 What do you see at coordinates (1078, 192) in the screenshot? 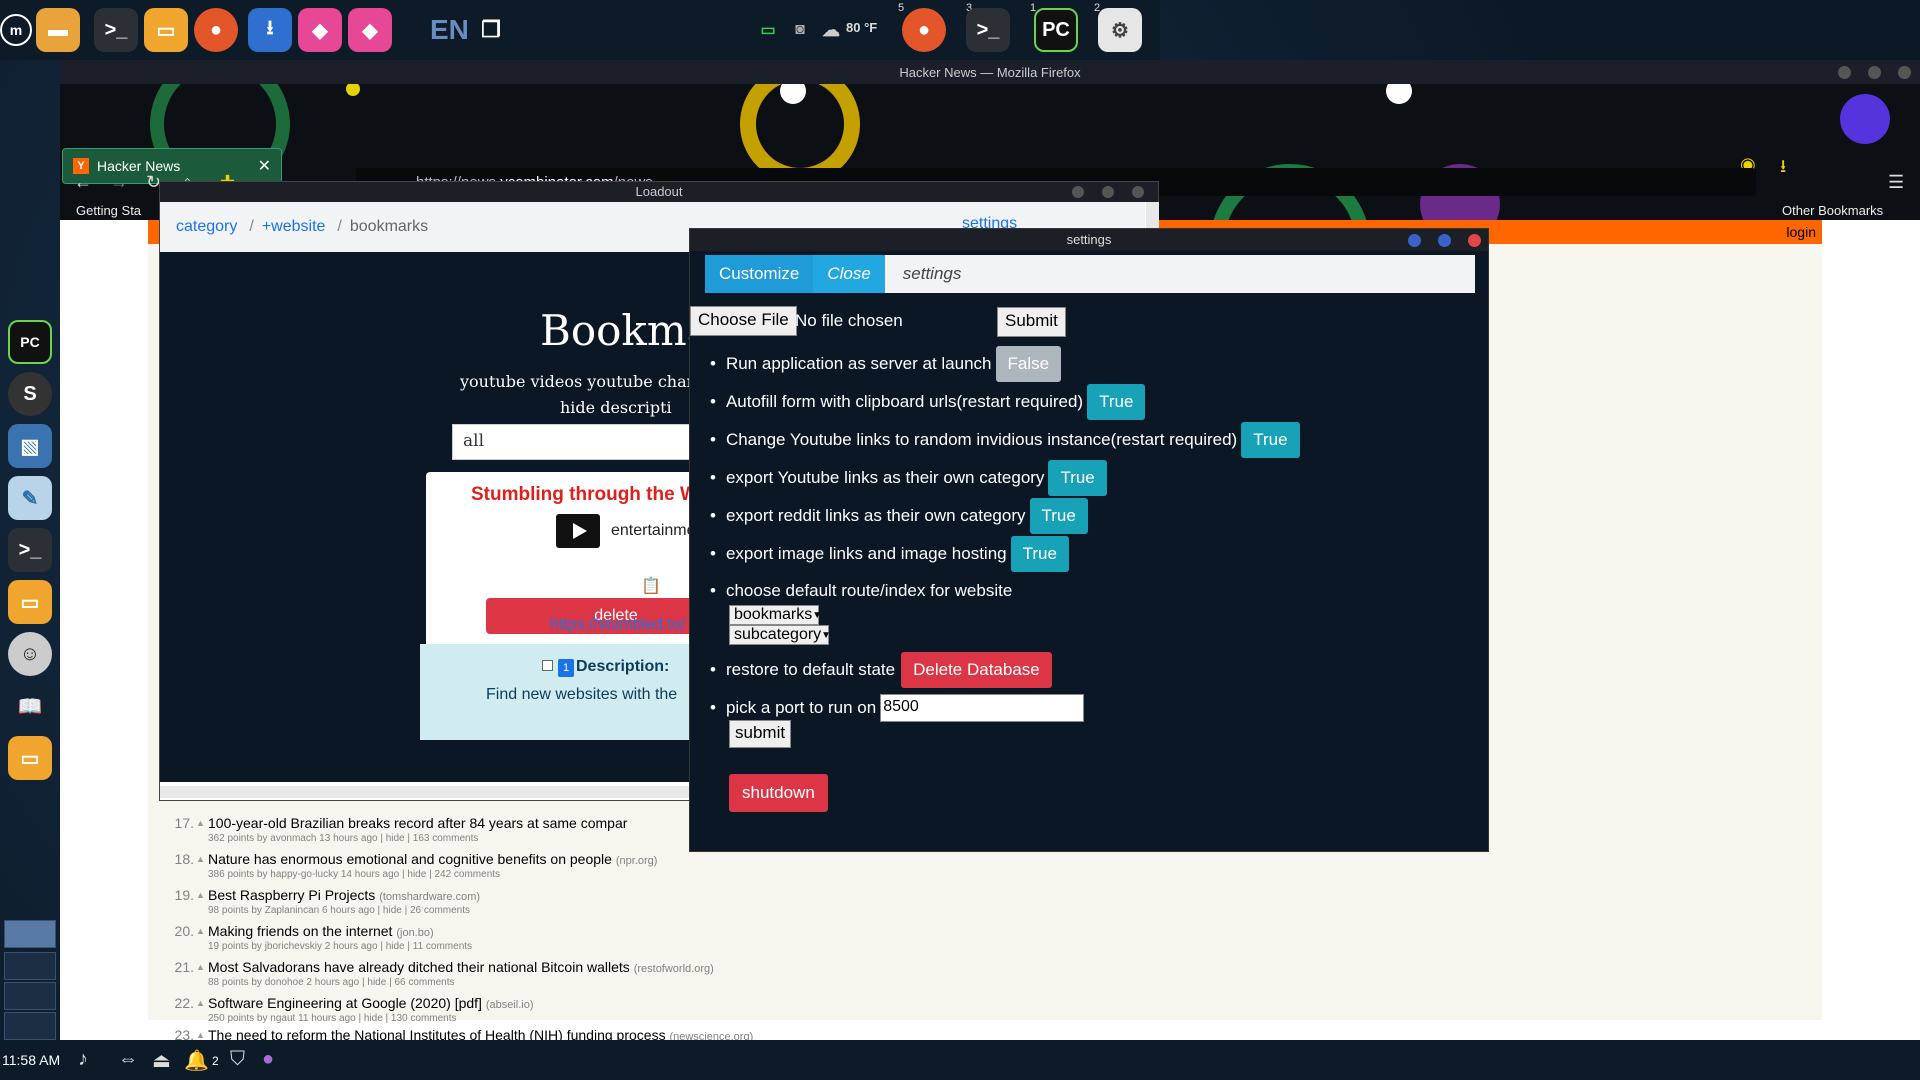
I see `loadout-minimize-button` at bounding box center [1078, 192].